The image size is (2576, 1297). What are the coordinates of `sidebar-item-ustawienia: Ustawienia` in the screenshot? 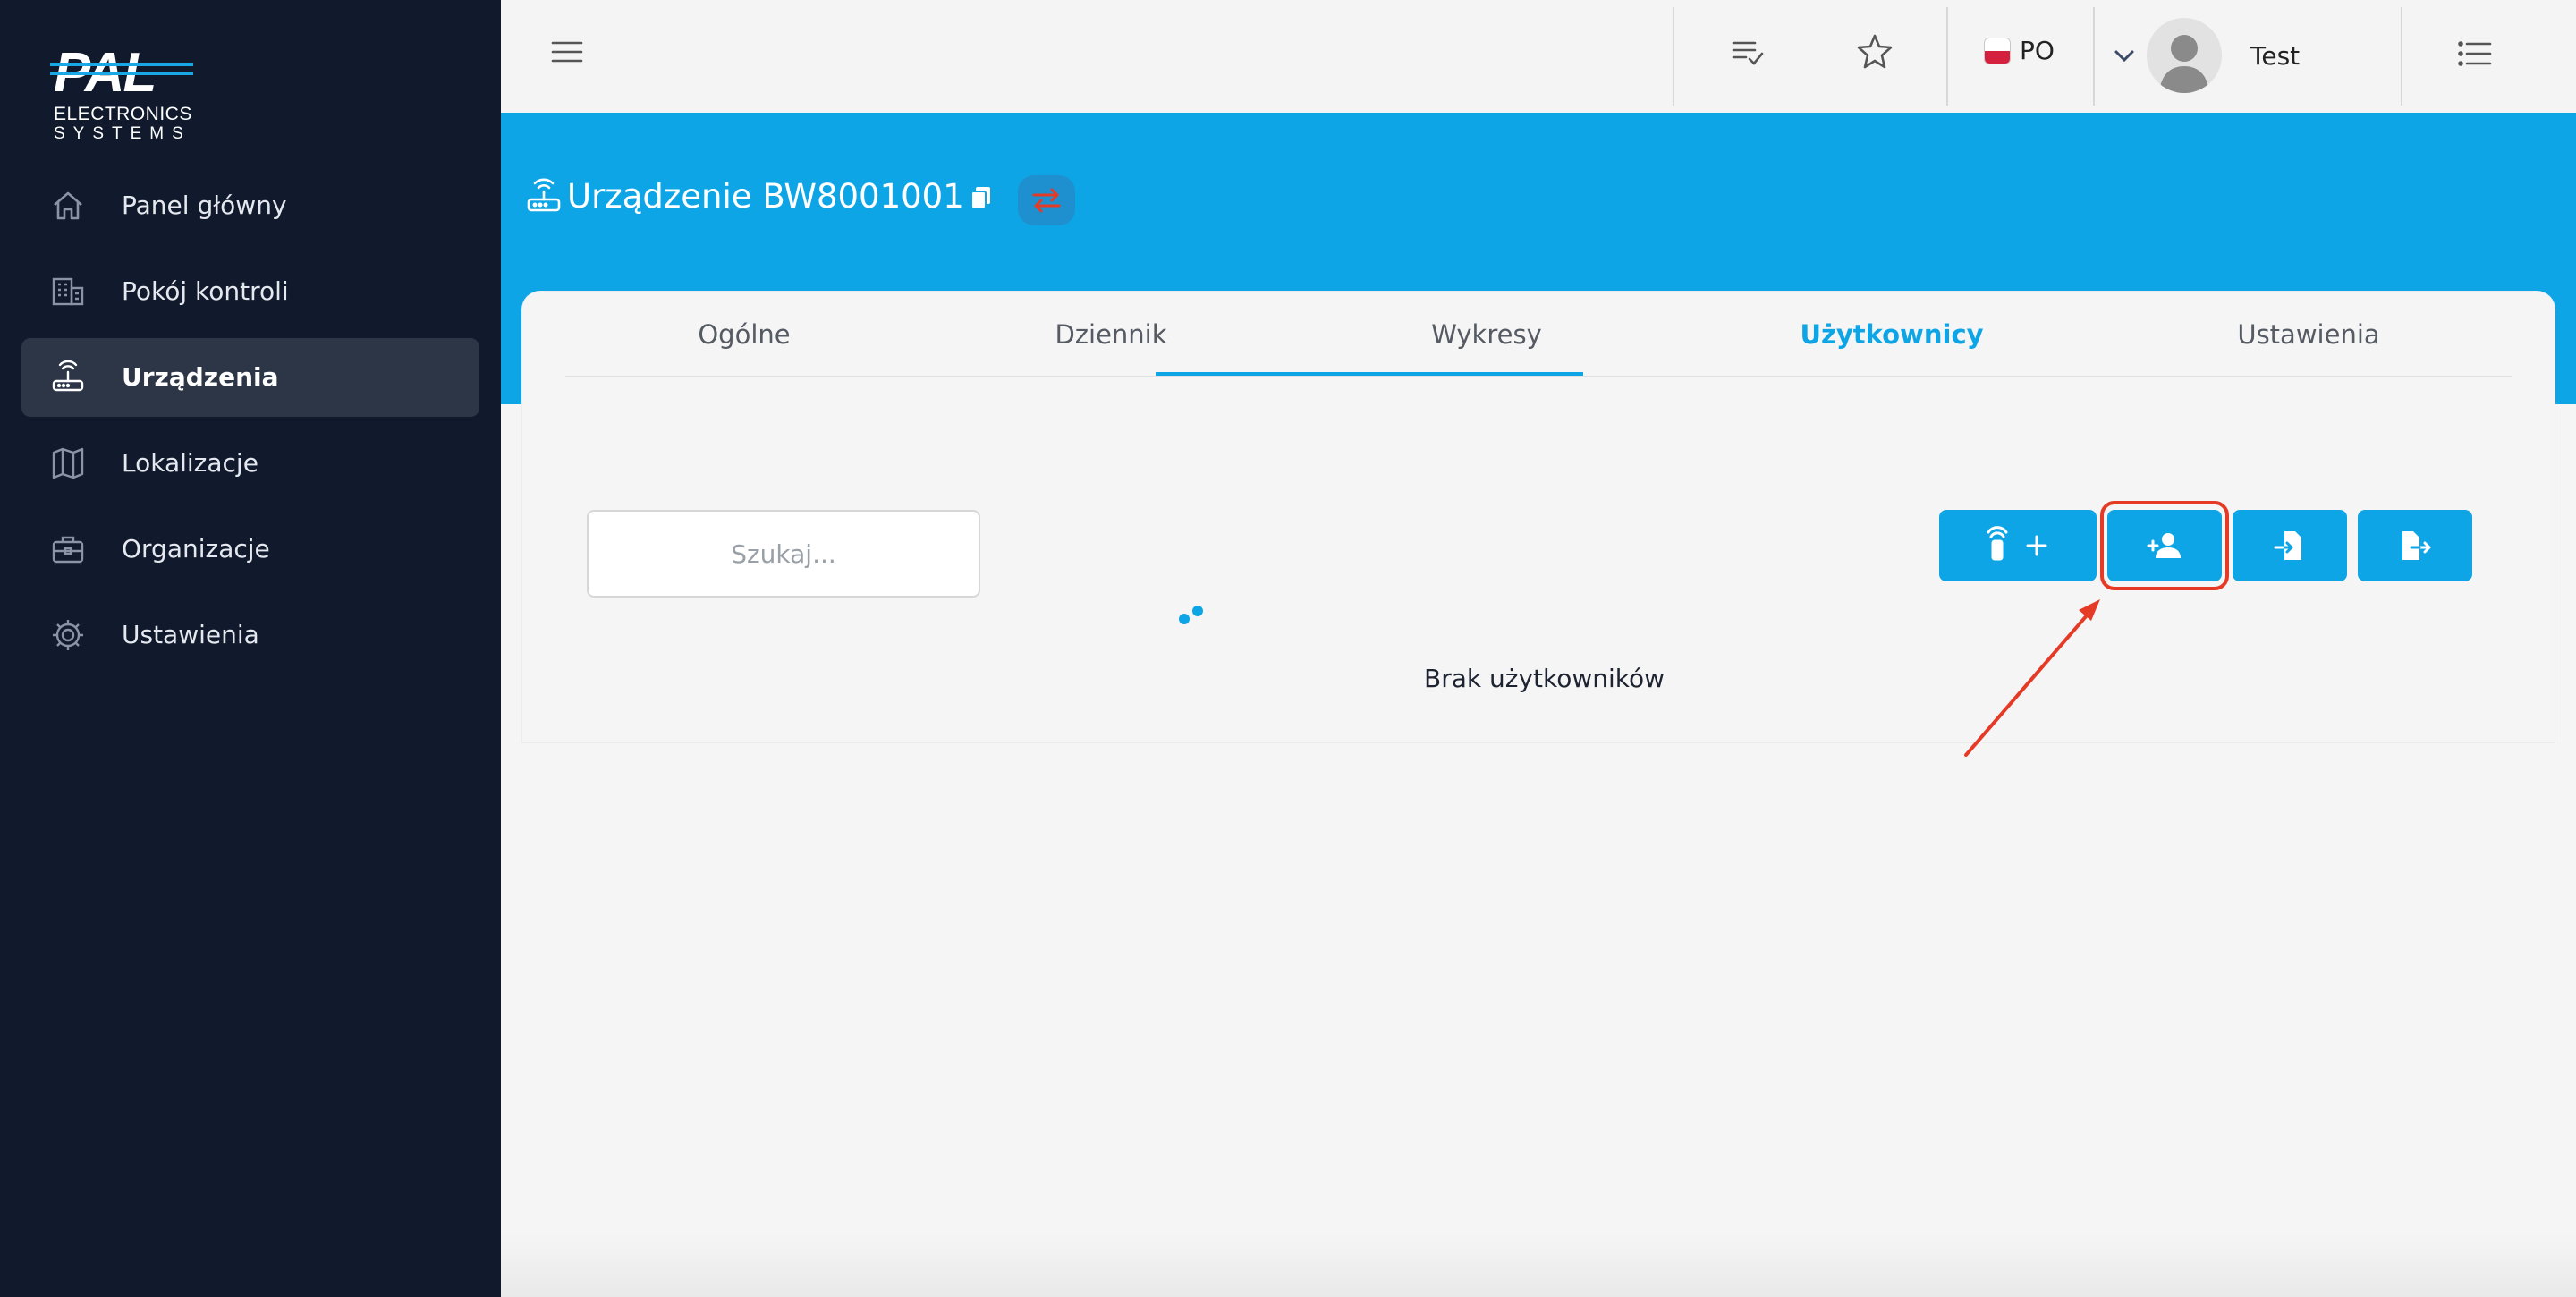 It's located at (250, 635).